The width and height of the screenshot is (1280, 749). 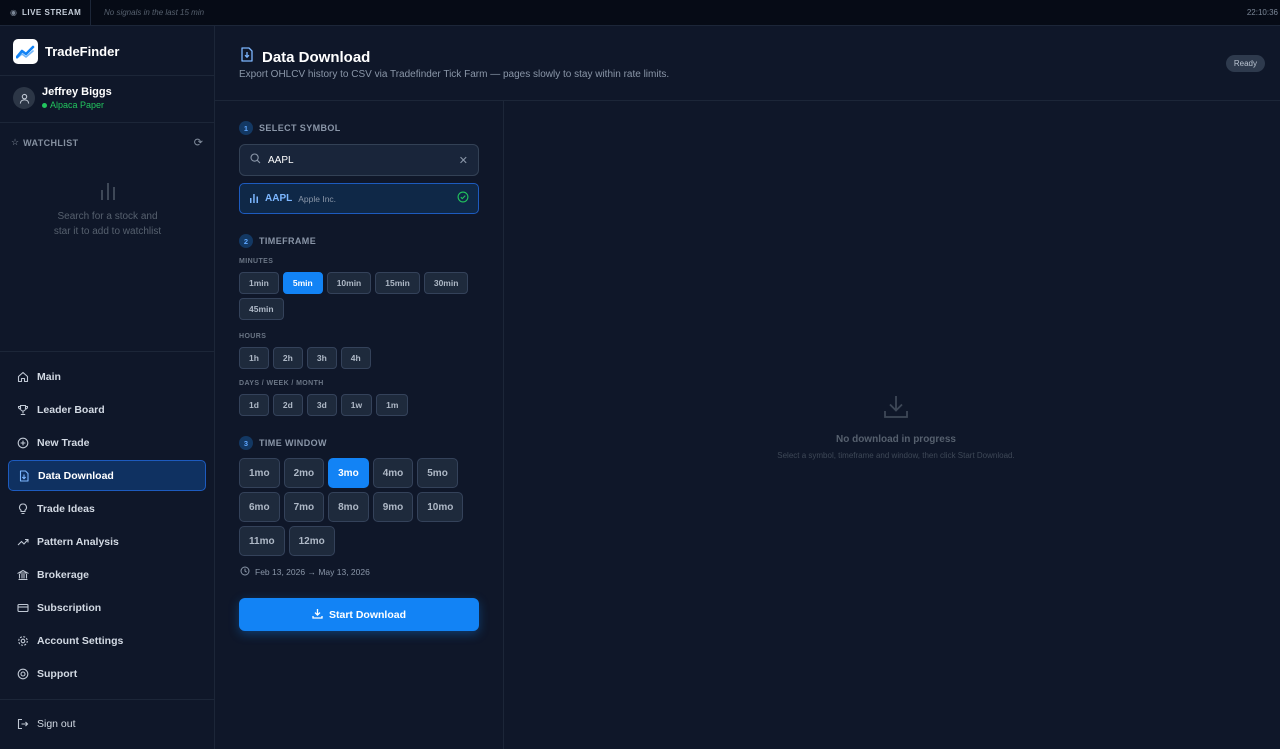 What do you see at coordinates (259, 283) in the screenshot?
I see `timeframe-minutes-option: 1min` at bounding box center [259, 283].